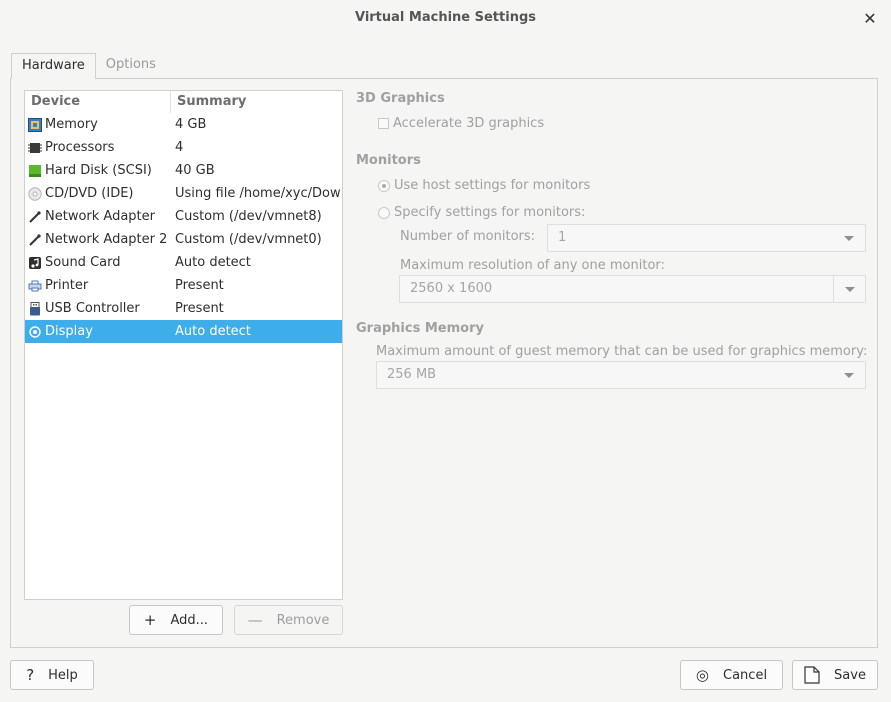 The image size is (891, 702). What do you see at coordinates (451, 288) in the screenshot?
I see `max-resolution-value: 2560 x 1600` at bounding box center [451, 288].